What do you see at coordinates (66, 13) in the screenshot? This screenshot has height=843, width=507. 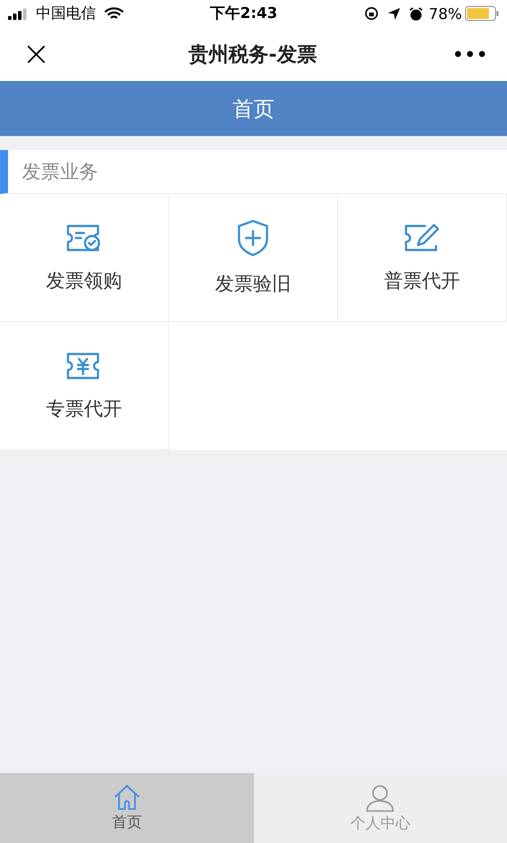 I see `carrier-name: 中国电信` at bounding box center [66, 13].